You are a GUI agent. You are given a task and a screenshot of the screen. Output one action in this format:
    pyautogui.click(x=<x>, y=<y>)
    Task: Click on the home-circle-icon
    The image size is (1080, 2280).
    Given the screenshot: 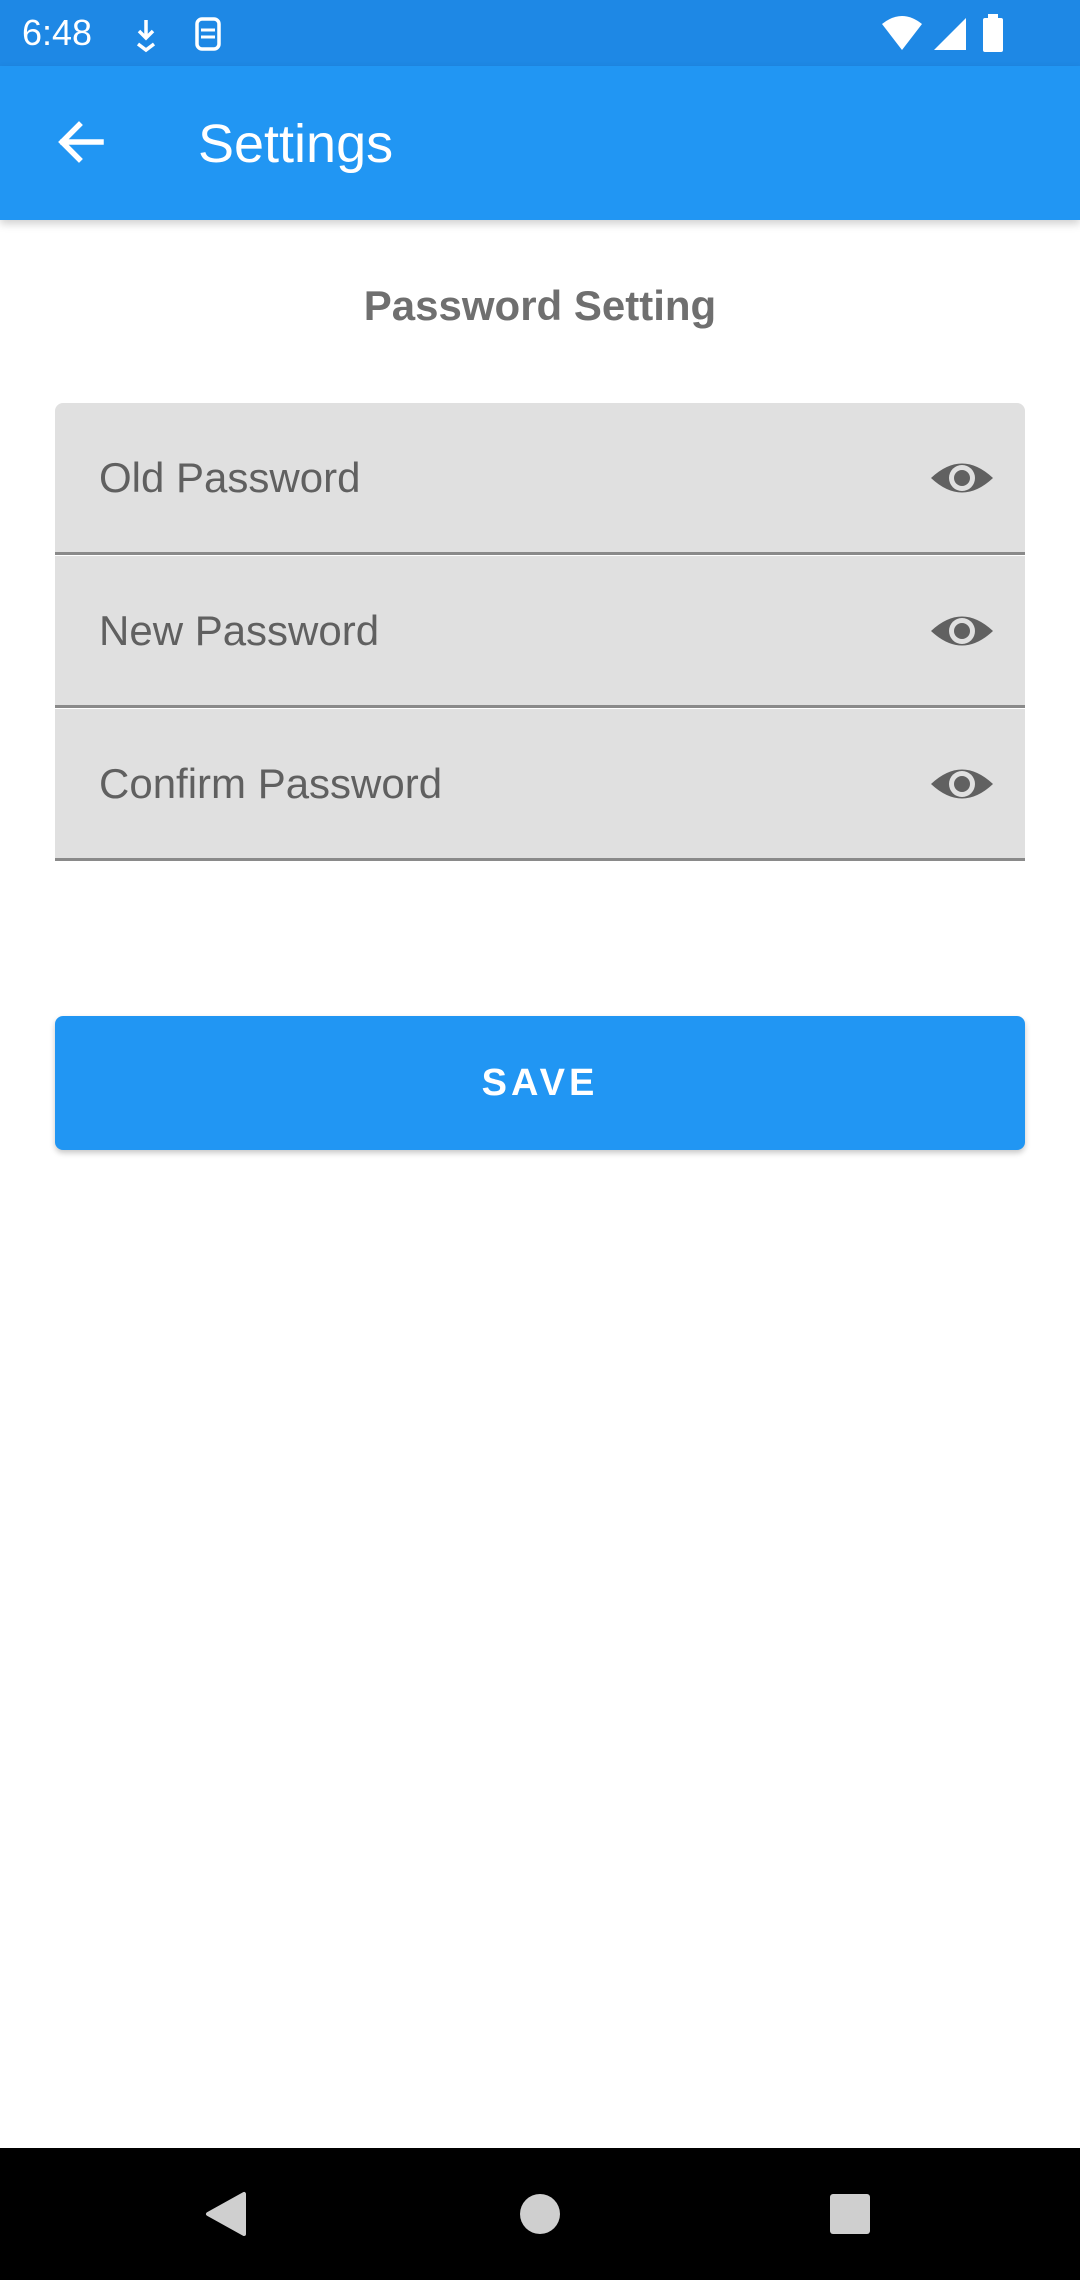 What is the action you would take?
    pyautogui.click(x=540, y=2214)
    